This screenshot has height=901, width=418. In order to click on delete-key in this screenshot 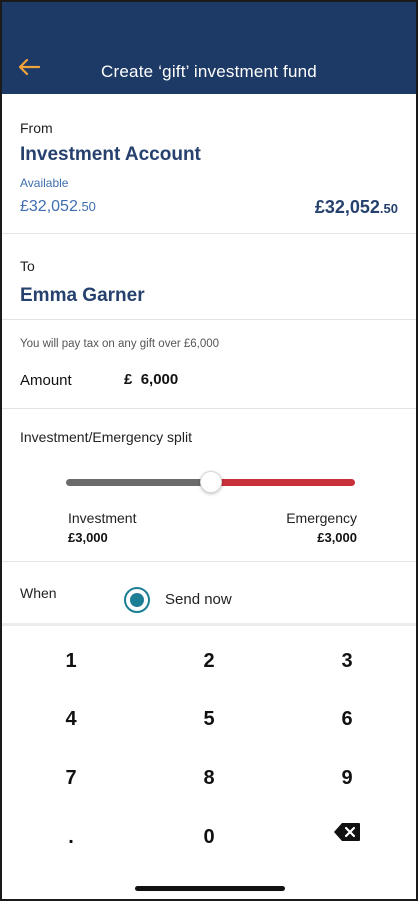, I will do `click(347, 835)`.